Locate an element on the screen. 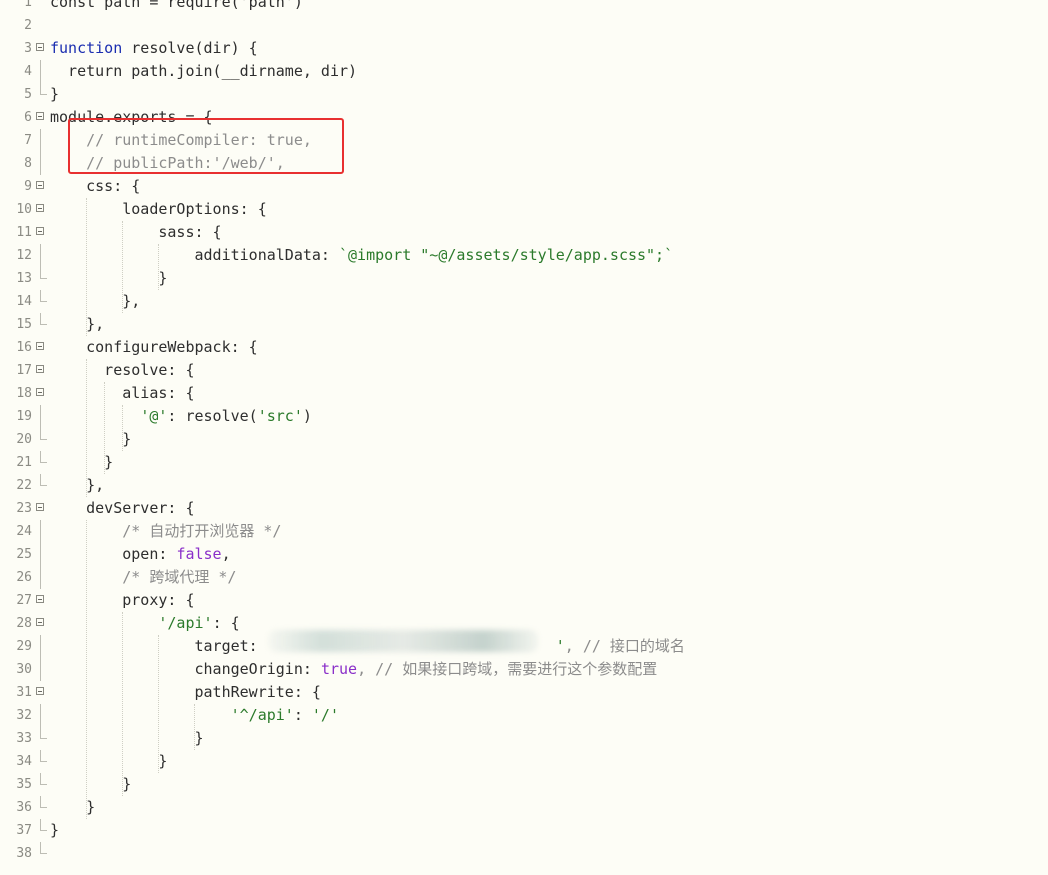  code-token: function is located at coordinates (86, 48).